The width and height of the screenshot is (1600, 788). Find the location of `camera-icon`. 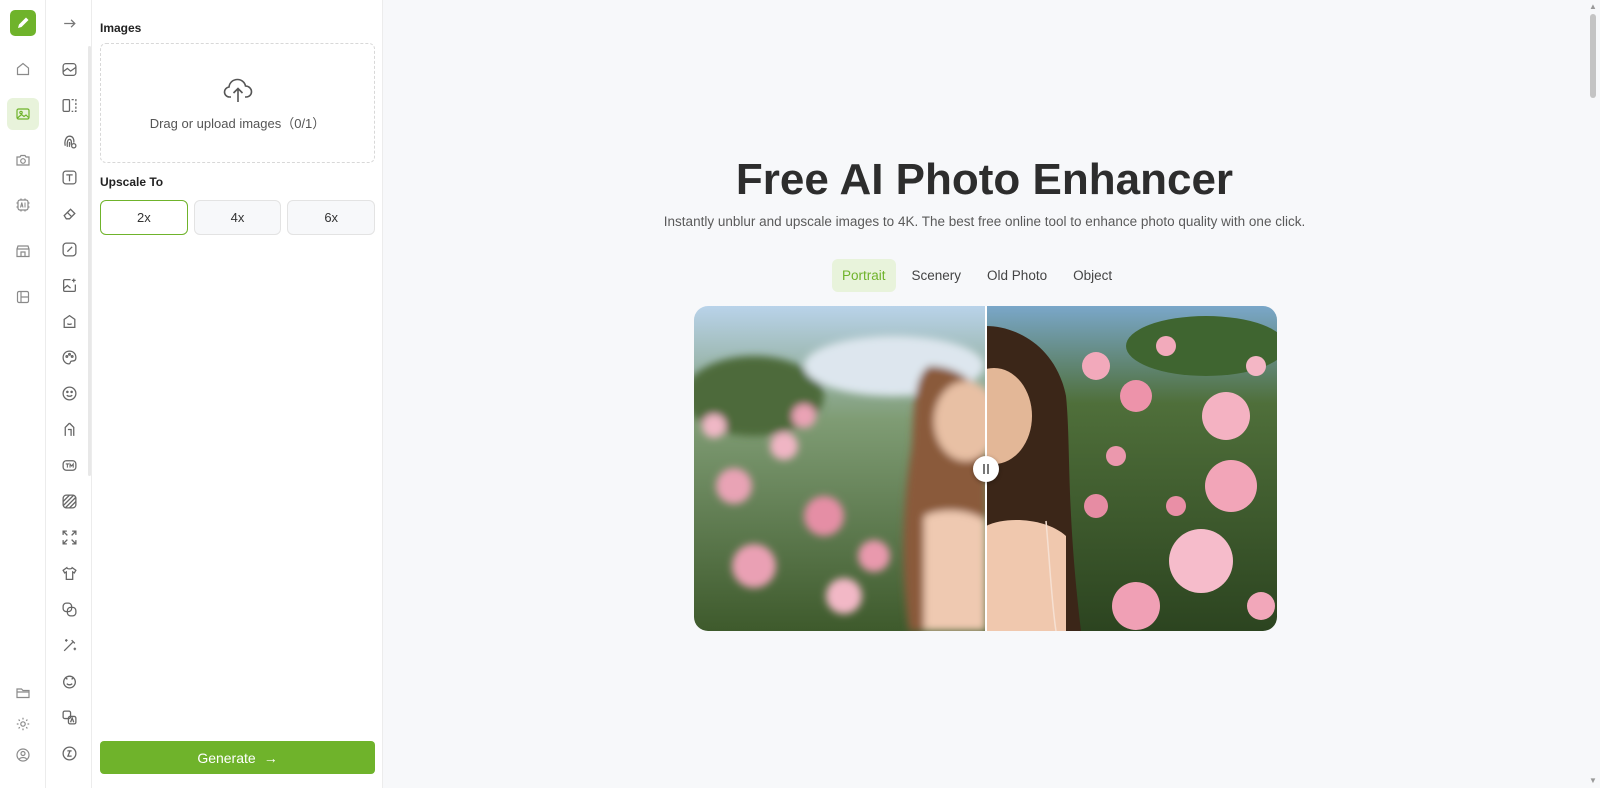

camera-icon is located at coordinates (23, 160).